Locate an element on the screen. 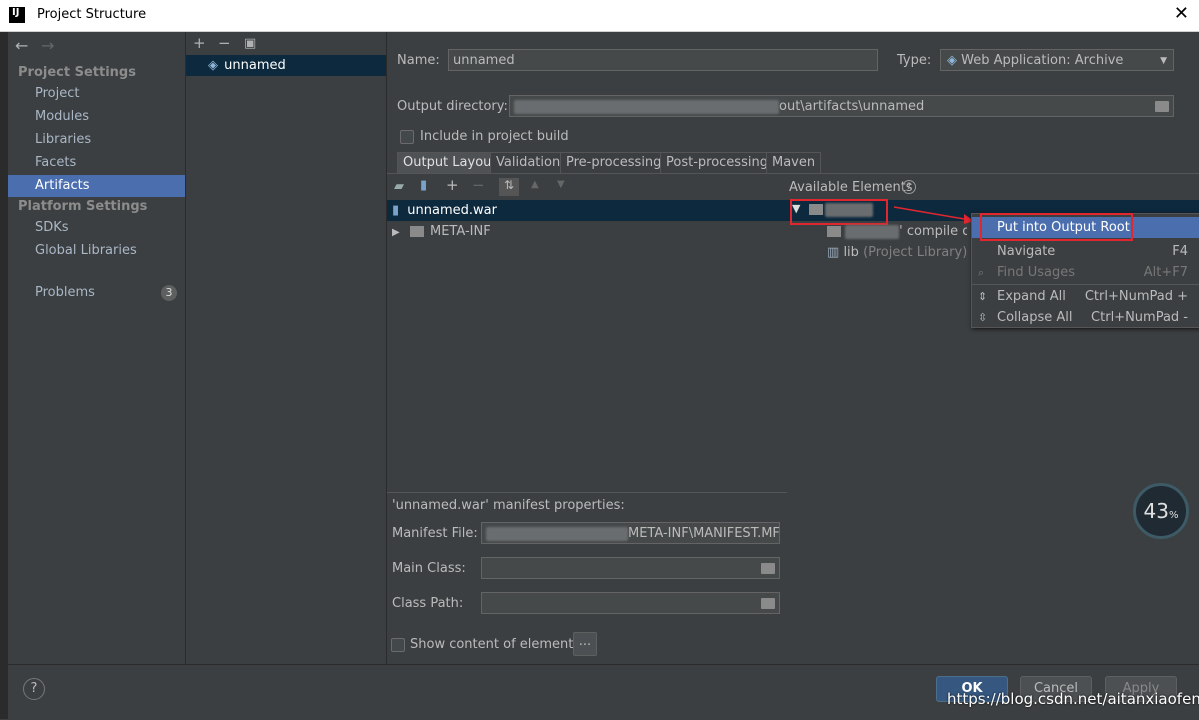 The height and width of the screenshot is (720, 1199). gauge-unit: % is located at coordinates (1173, 515).